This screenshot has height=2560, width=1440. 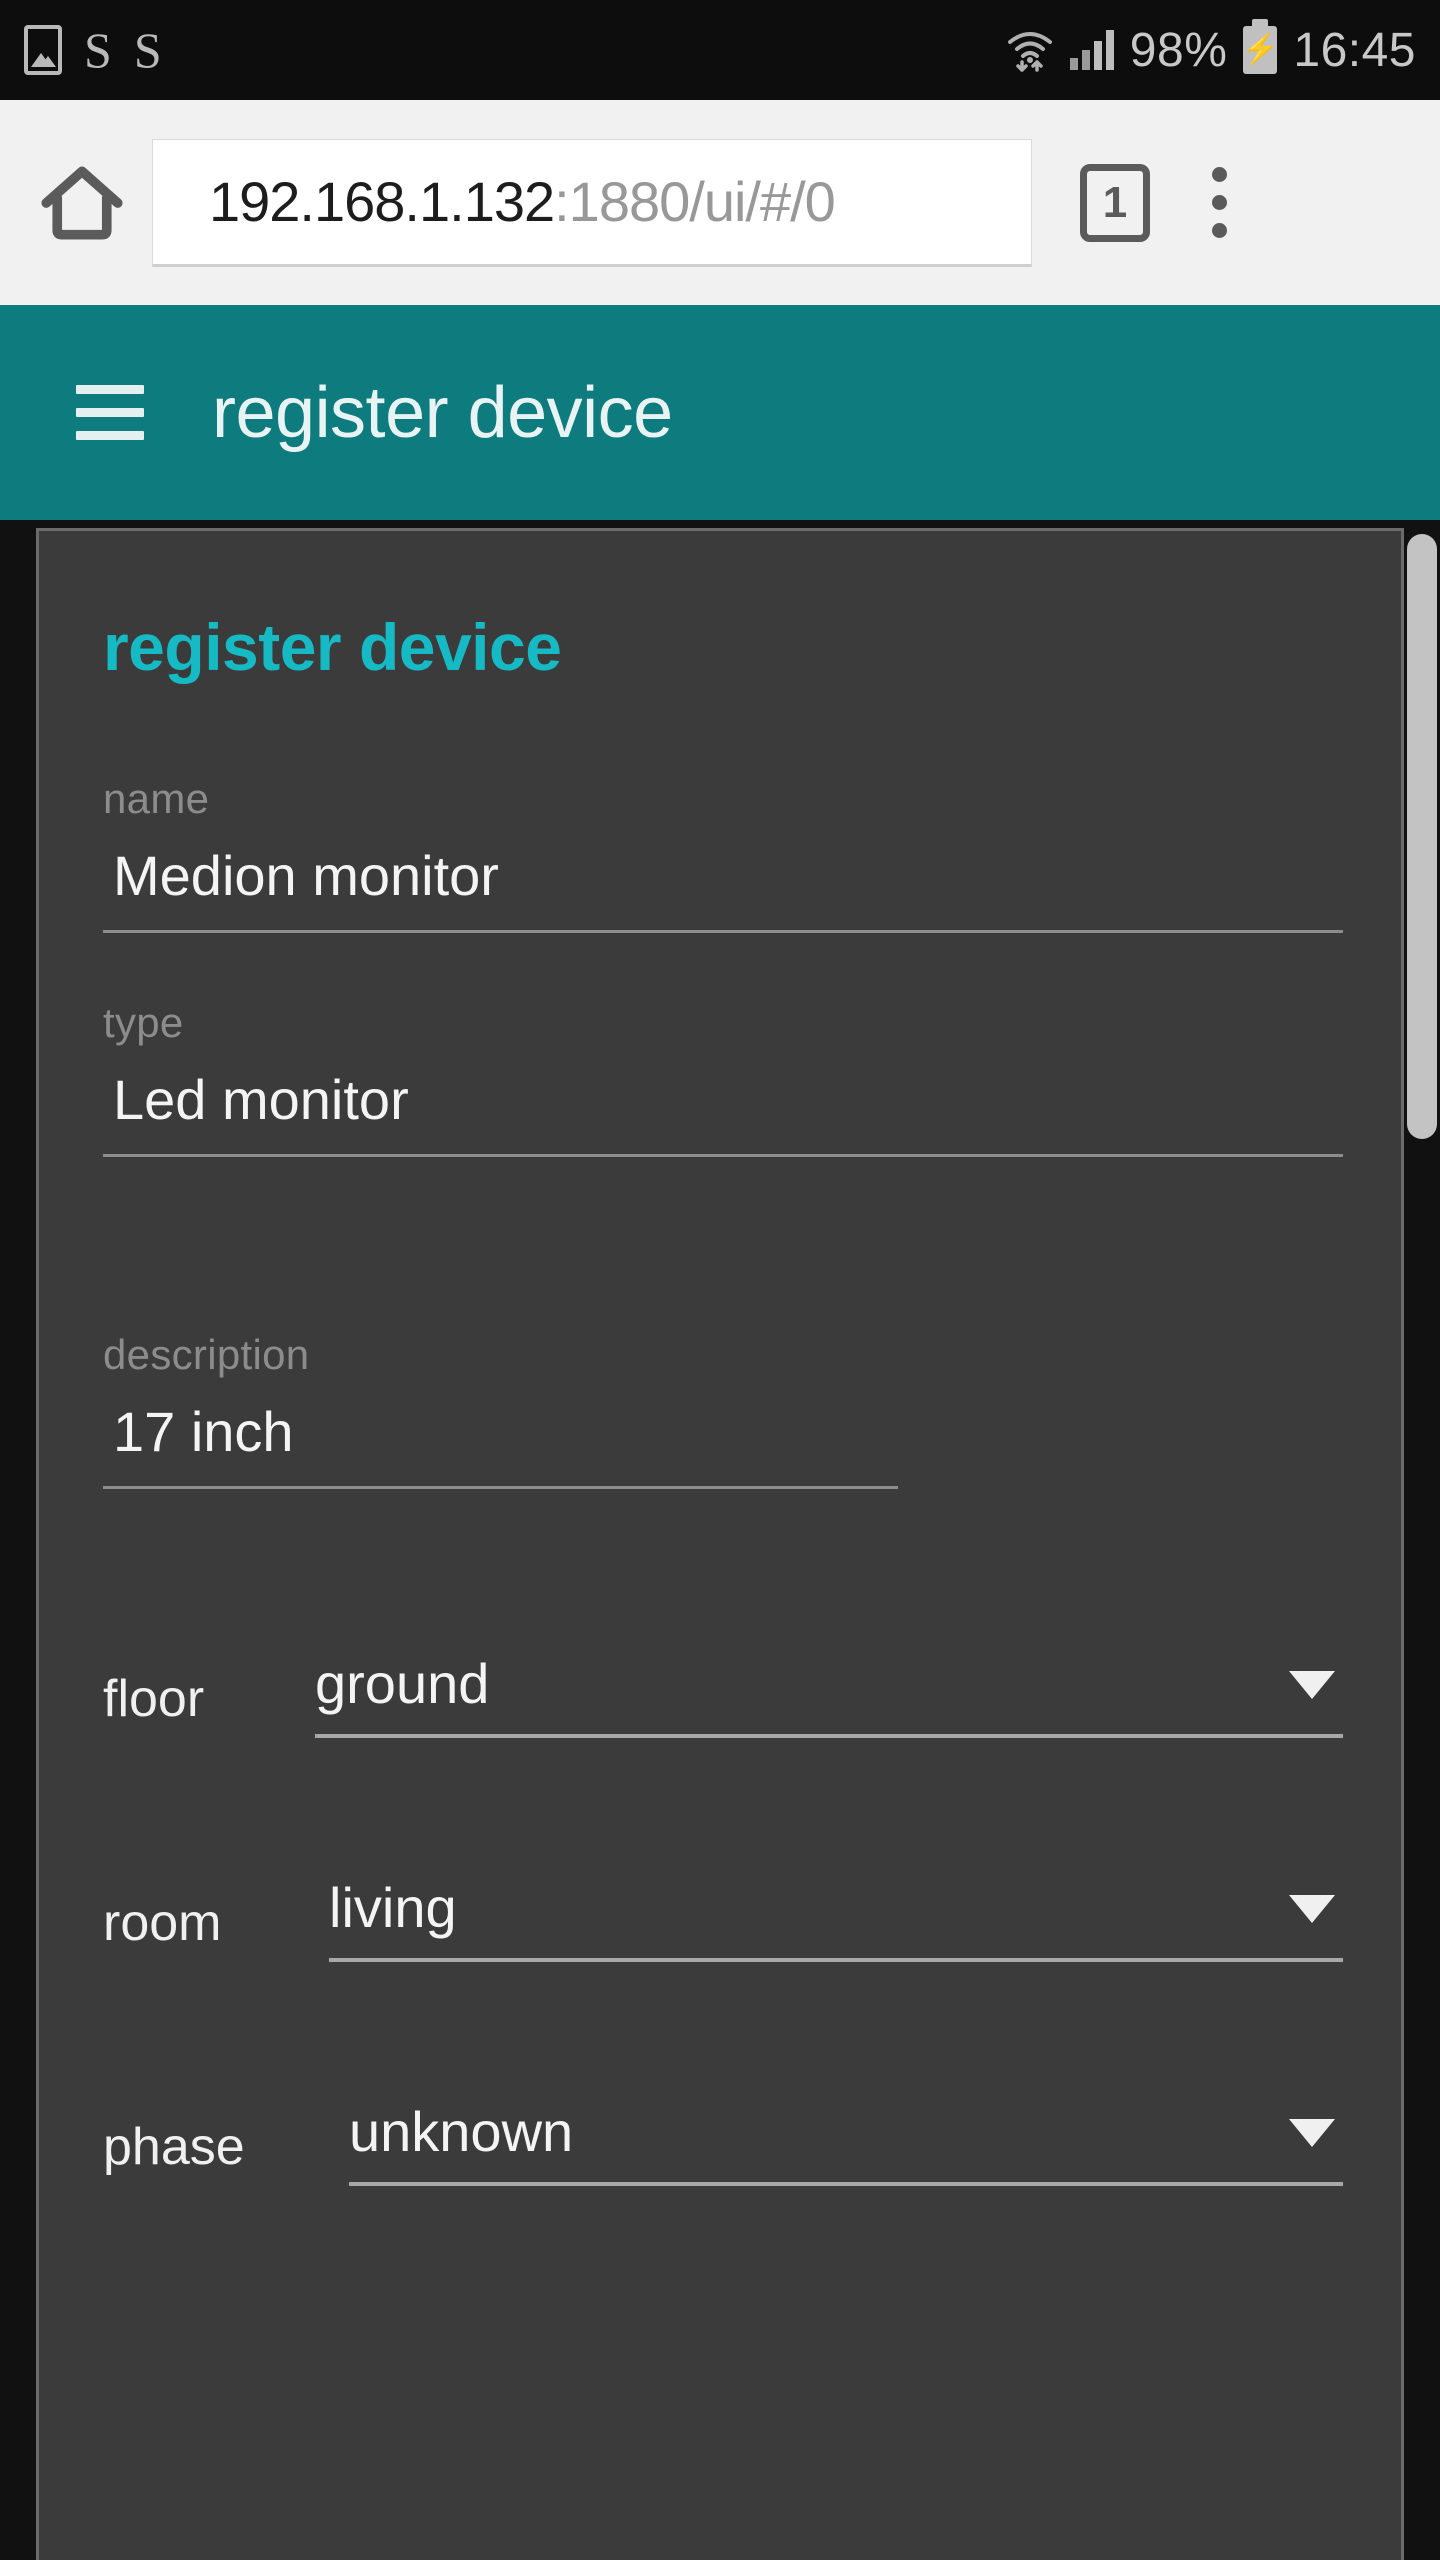 I want to click on clock-label: 16:45, so click(x=1354, y=50).